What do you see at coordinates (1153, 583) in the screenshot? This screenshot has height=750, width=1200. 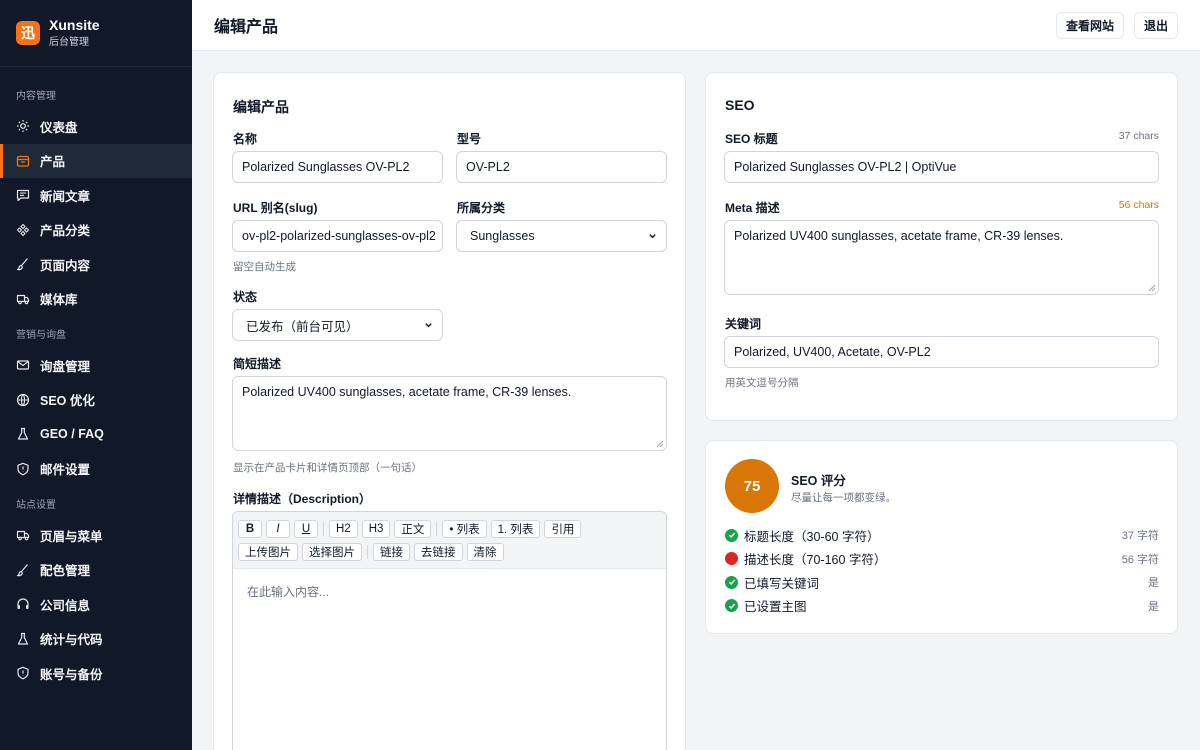 I see `seo-check-value: 是` at bounding box center [1153, 583].